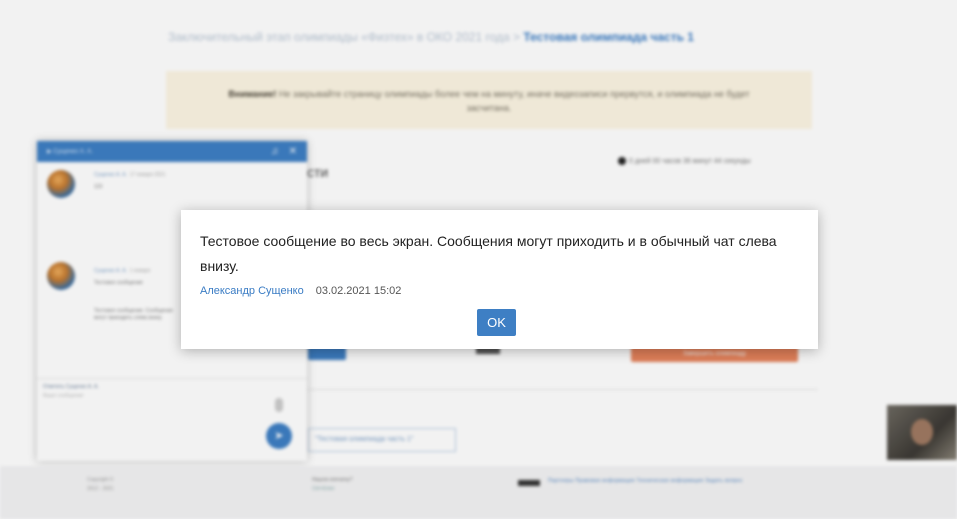 The image size is (957, 519). I want to click on modal-date: 03.02.2021 15:02, so click(358, 291).